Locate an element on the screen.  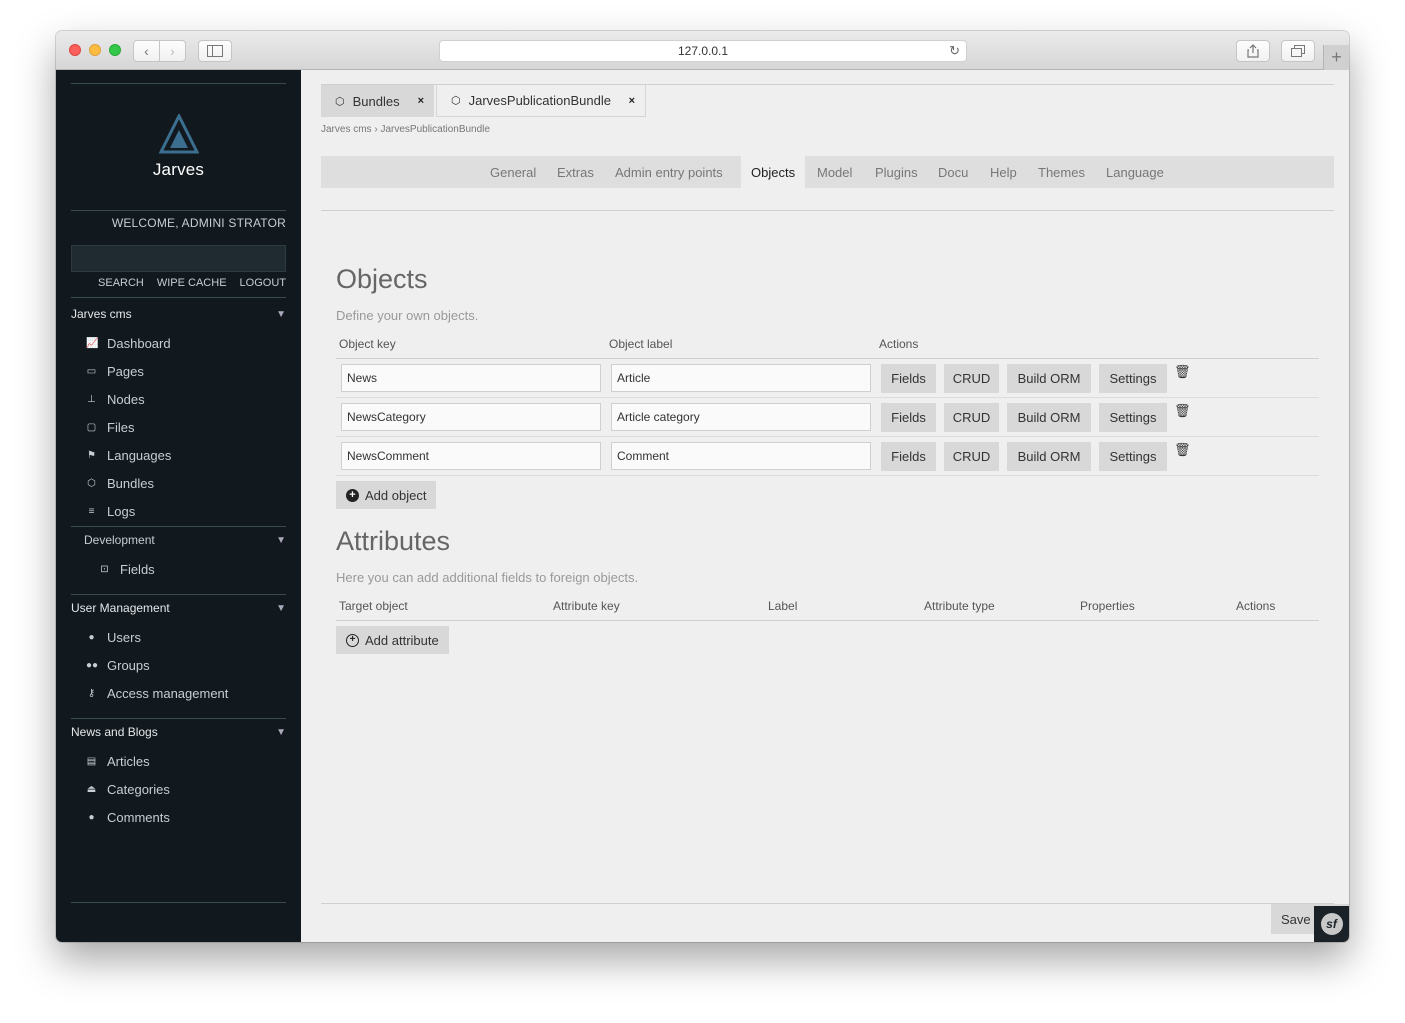
tab-label: Bundles is located at coordinates (376, 101).